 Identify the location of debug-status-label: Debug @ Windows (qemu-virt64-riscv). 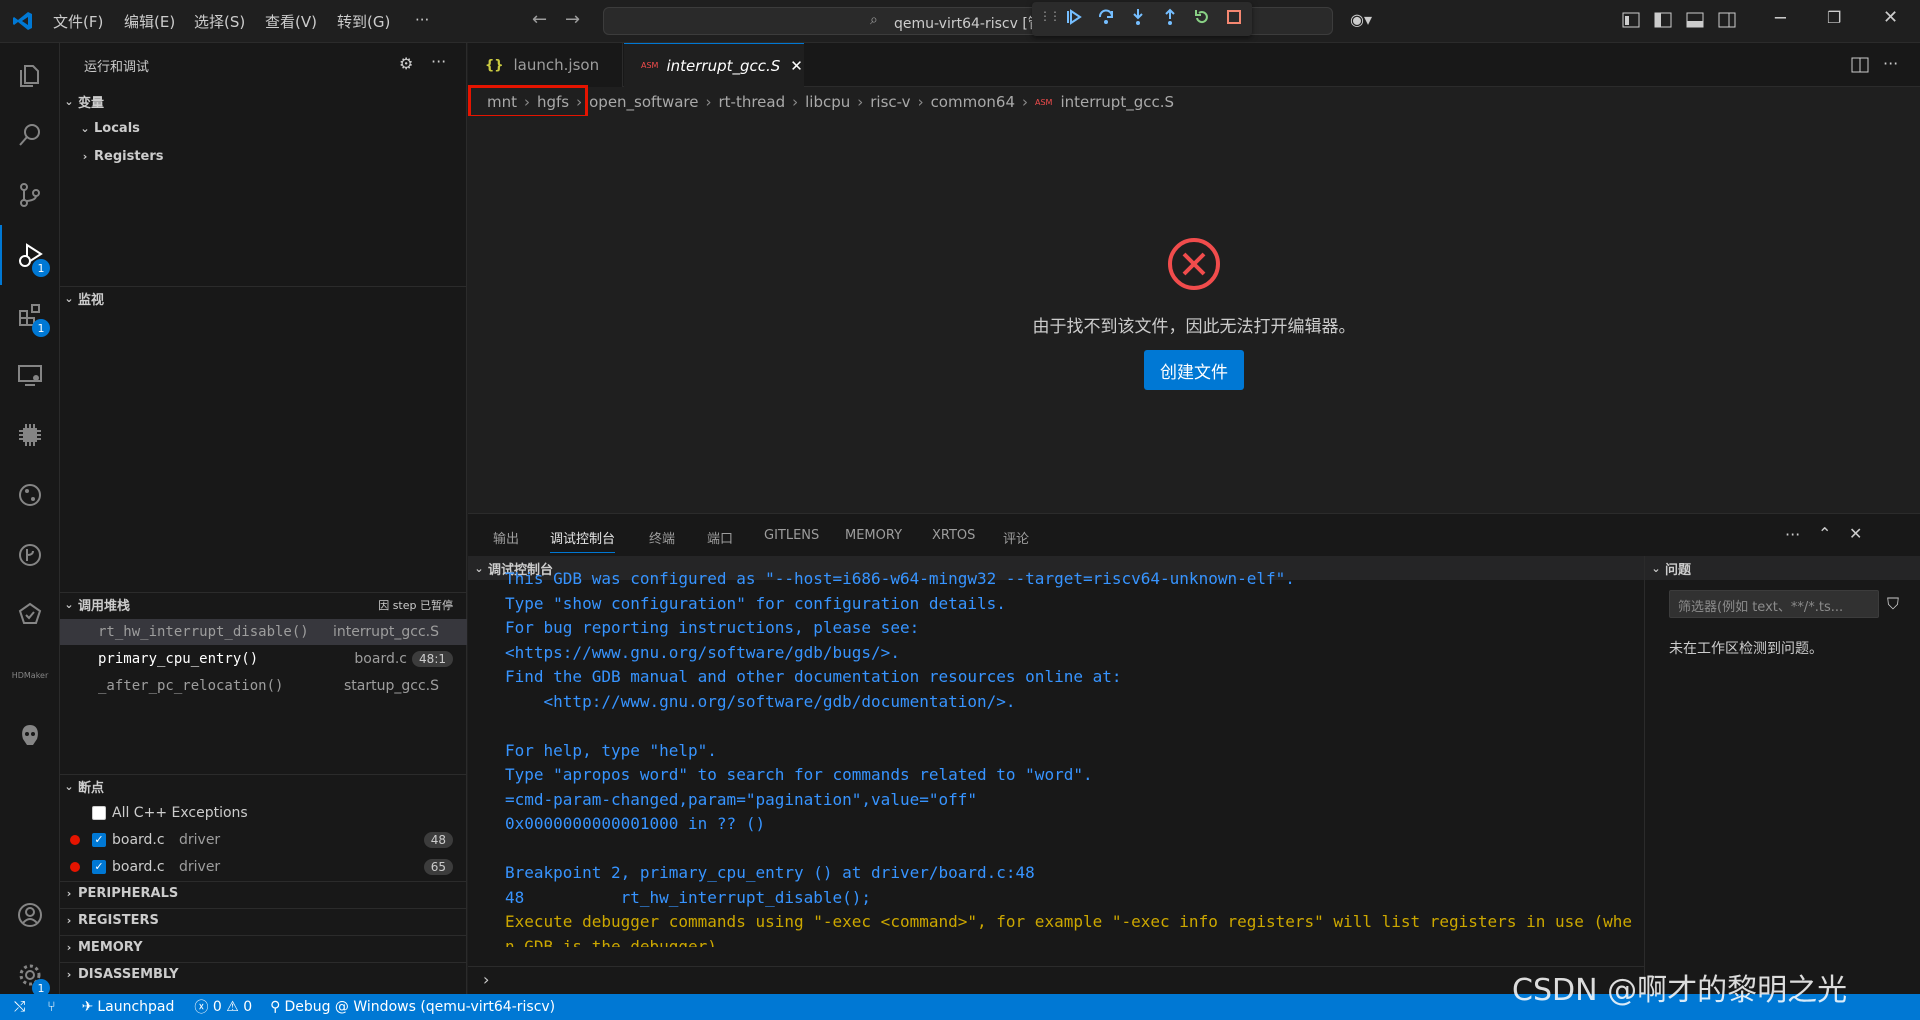
(420, 1007).